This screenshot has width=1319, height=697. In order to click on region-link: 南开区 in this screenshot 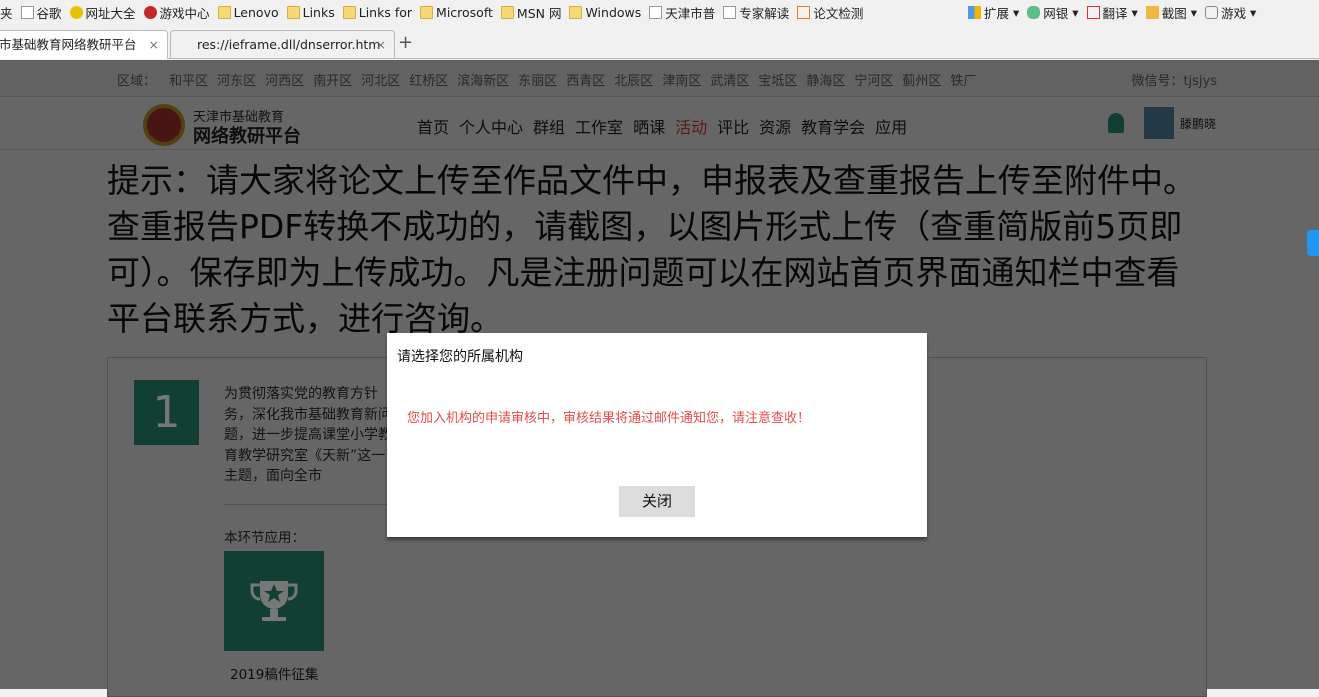, I will do `click(332, 81)`.